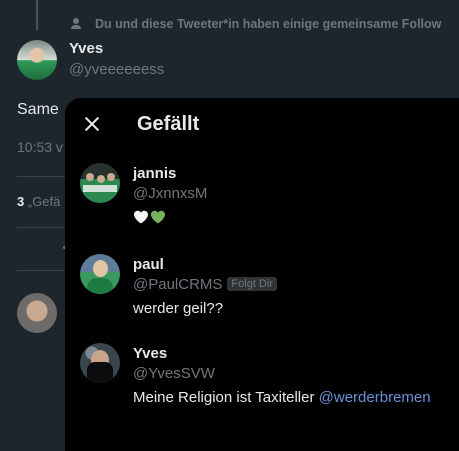 This screenshot has width=459, height=451. Describe the element at coordinates (116, 69) in the screenshot. I see `author-handle: @yveeeeeess` at that location.